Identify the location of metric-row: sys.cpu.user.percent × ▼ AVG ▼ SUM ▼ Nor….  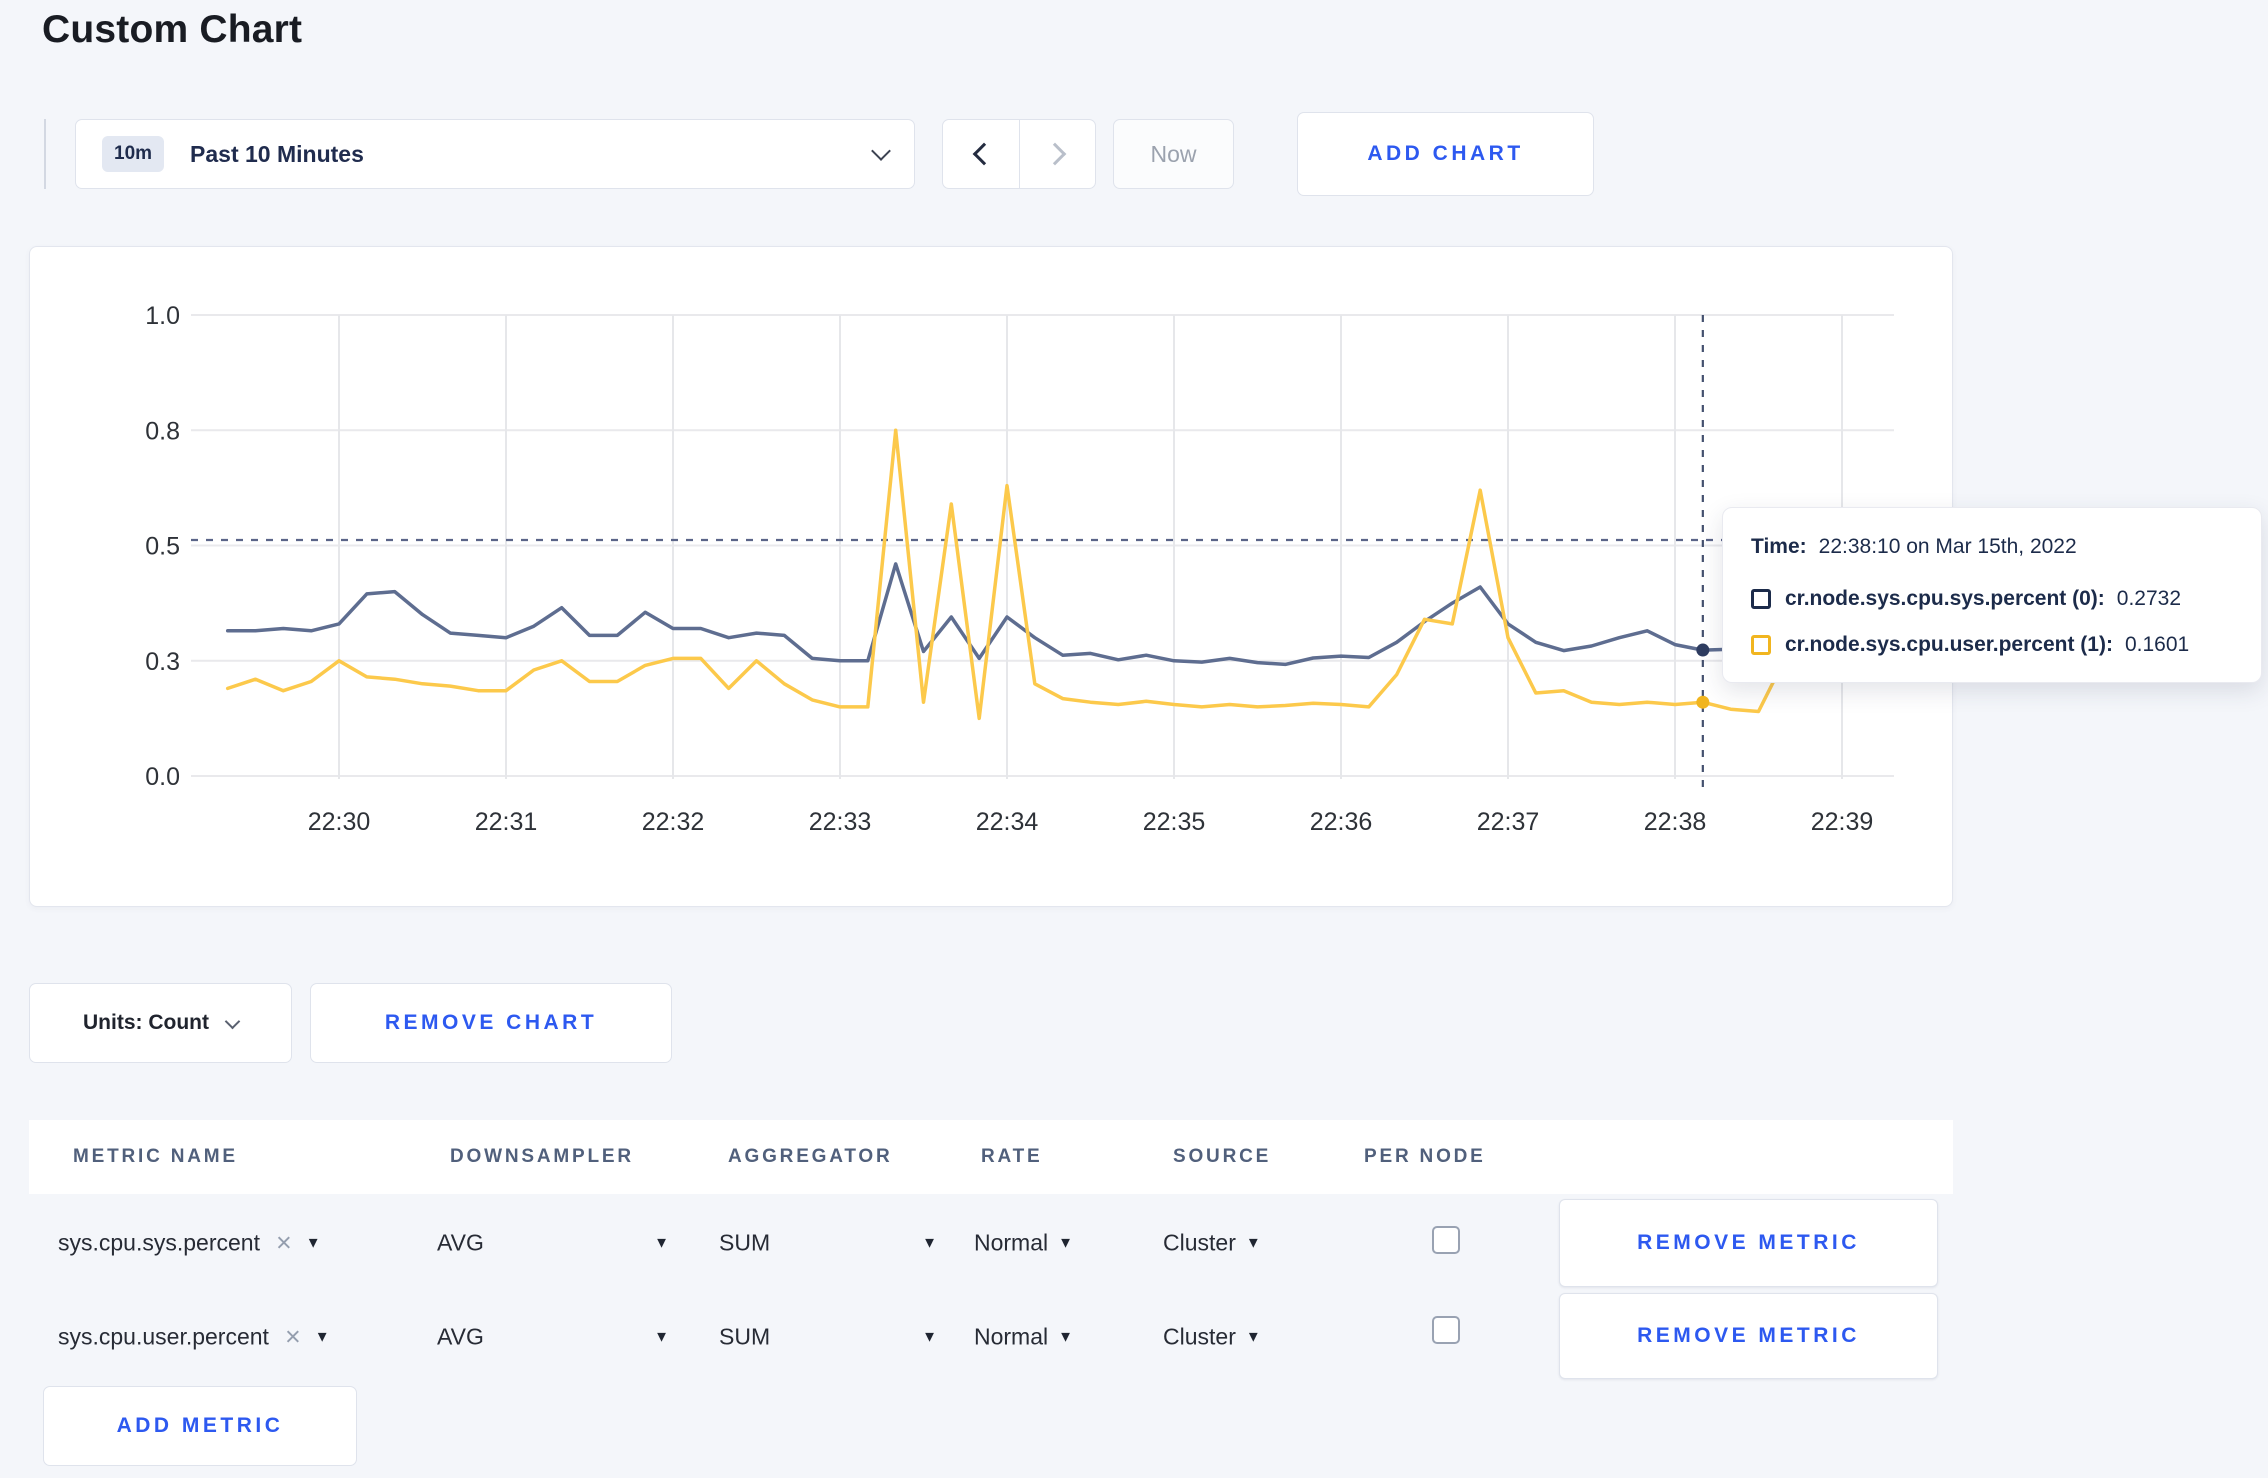
(991, 1337).